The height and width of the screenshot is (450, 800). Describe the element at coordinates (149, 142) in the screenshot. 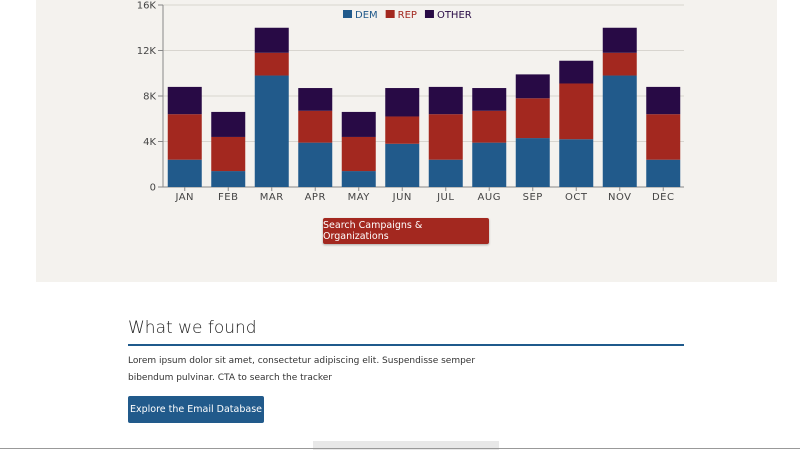

I see `y-tick-label: 4K` at that location.